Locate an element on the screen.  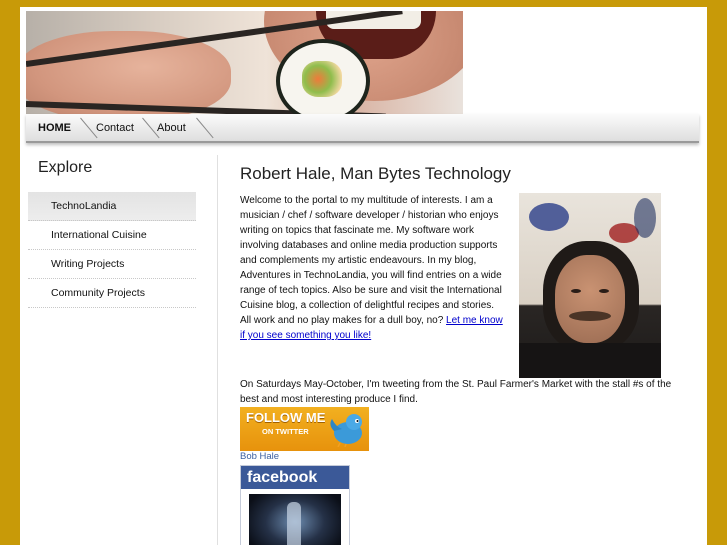
bob-hale-link: Bob Hale is located at coordinates (259, 456).